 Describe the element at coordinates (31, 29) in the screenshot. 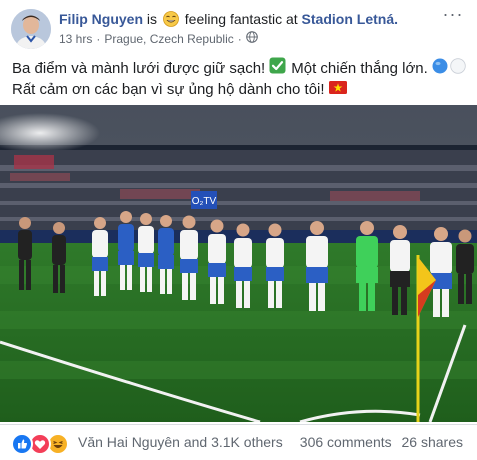

I see `avatar` at that location.